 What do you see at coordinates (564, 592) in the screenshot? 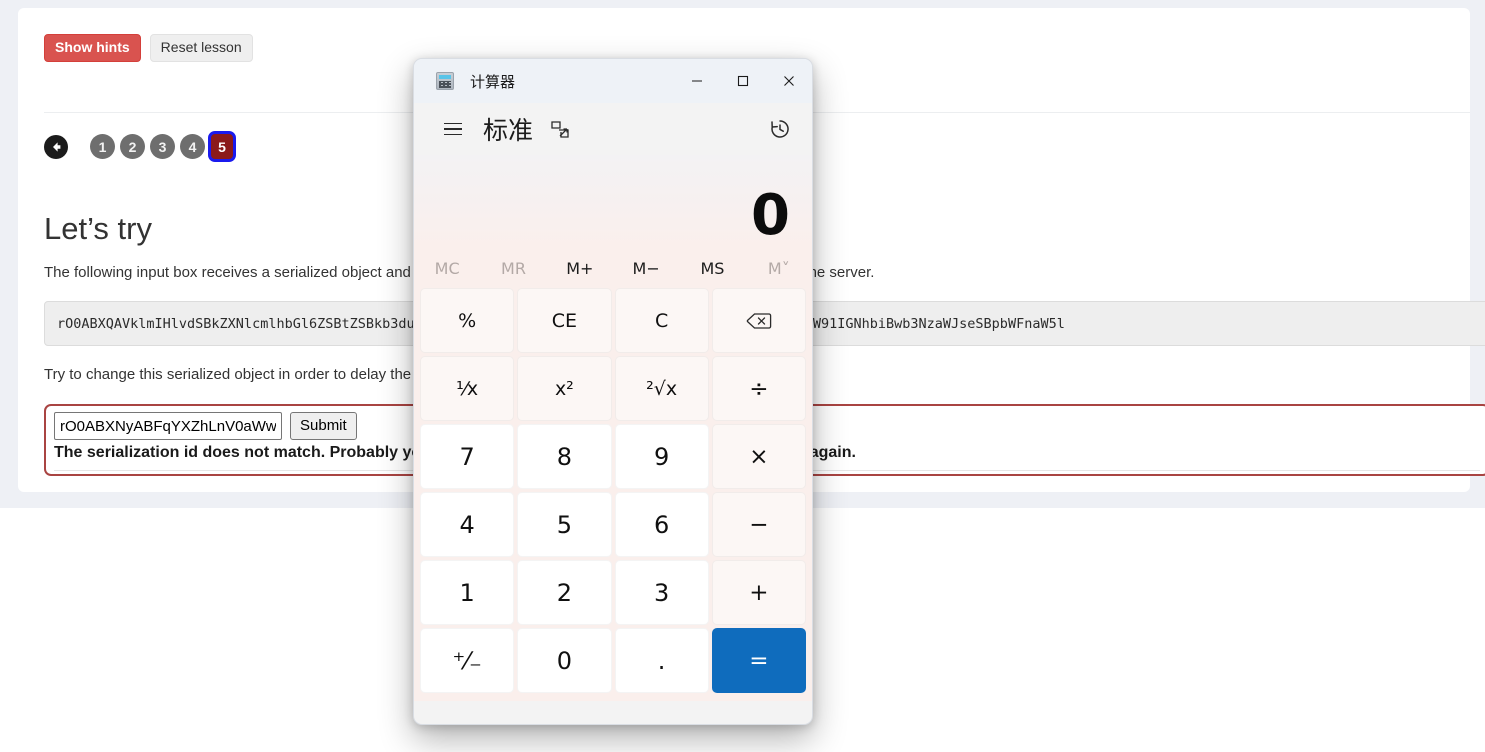
I see `key-2: 2` at bounding box center [564, 592].